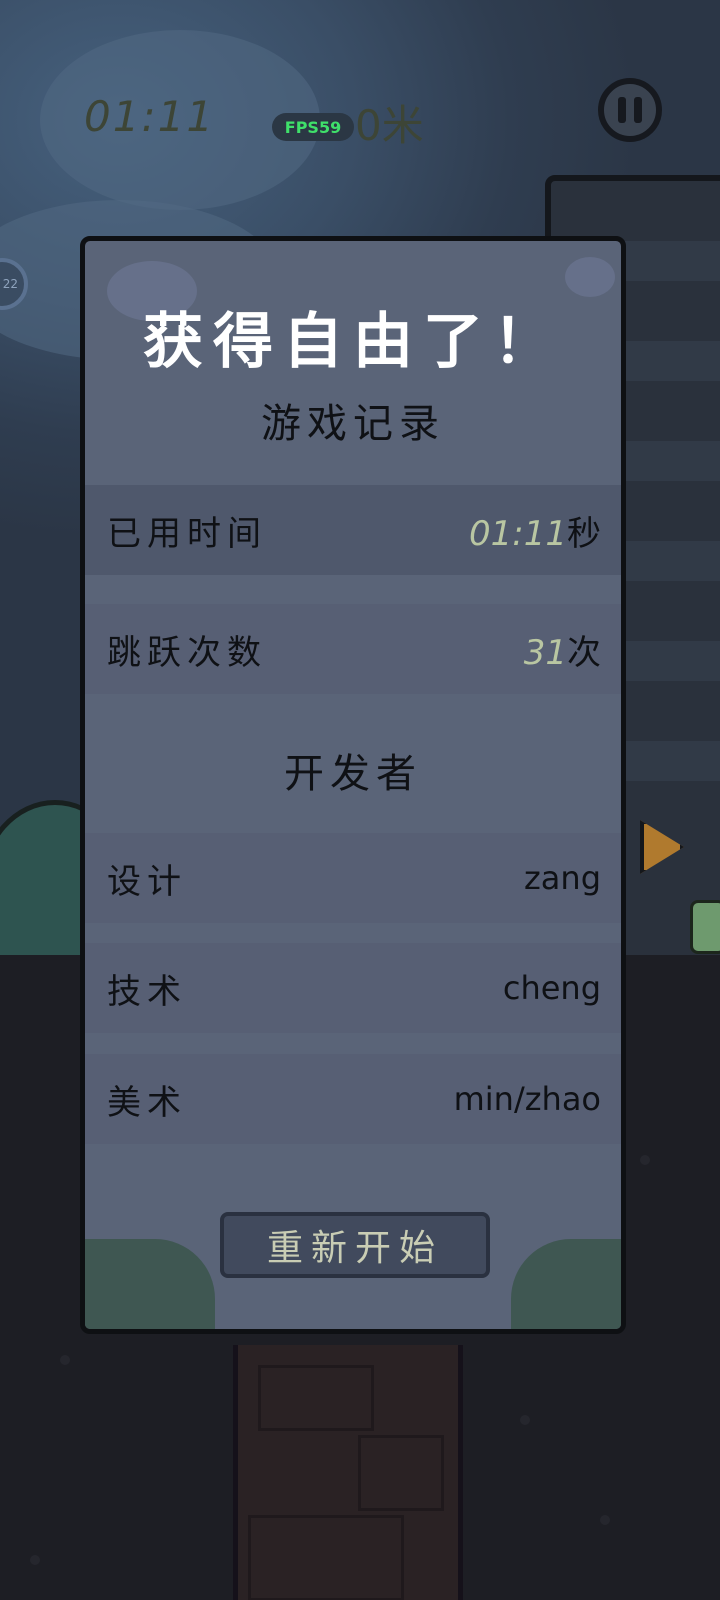 The width and height of the screenshot is (720, 1600). What do you see at coordinates (353, 1099) in the screenshot?
I see `developer-row: 美术 min/zhao` at bounding box center [353, 1099].